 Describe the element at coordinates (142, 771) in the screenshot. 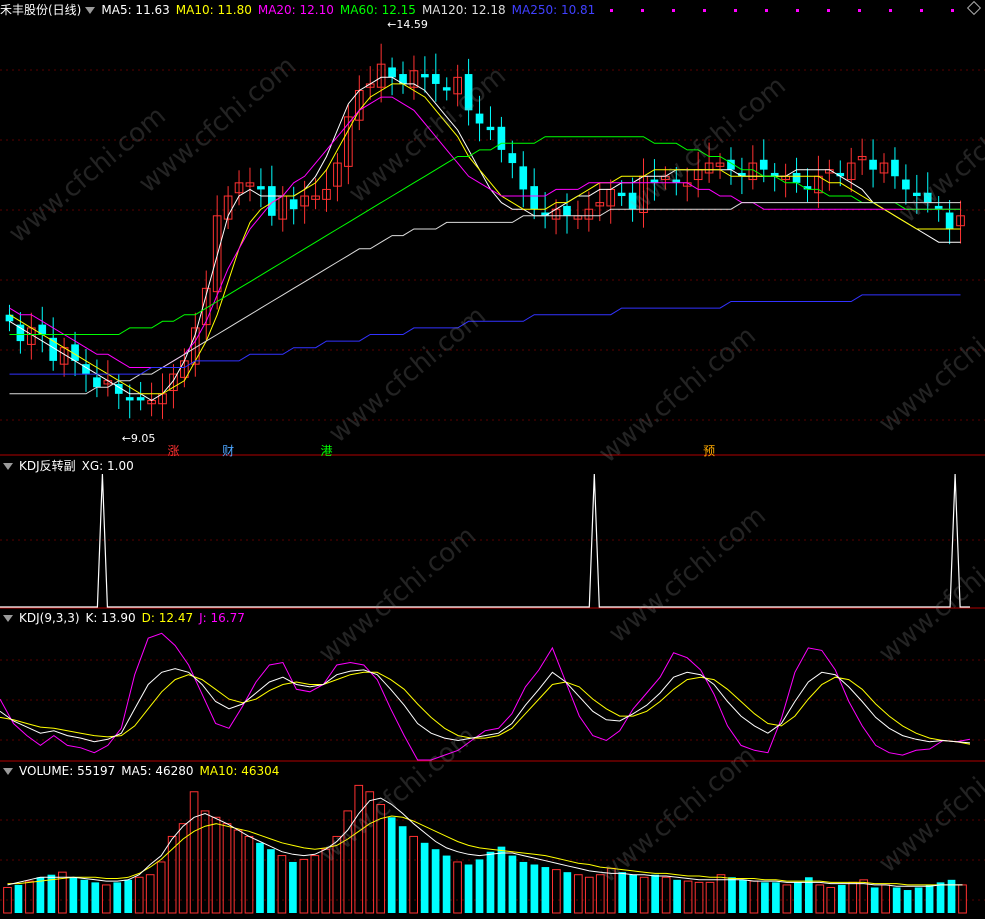

I see `volume-header: VOLUME: 55197 MA5: 46280 MA10: 46304` at that location.